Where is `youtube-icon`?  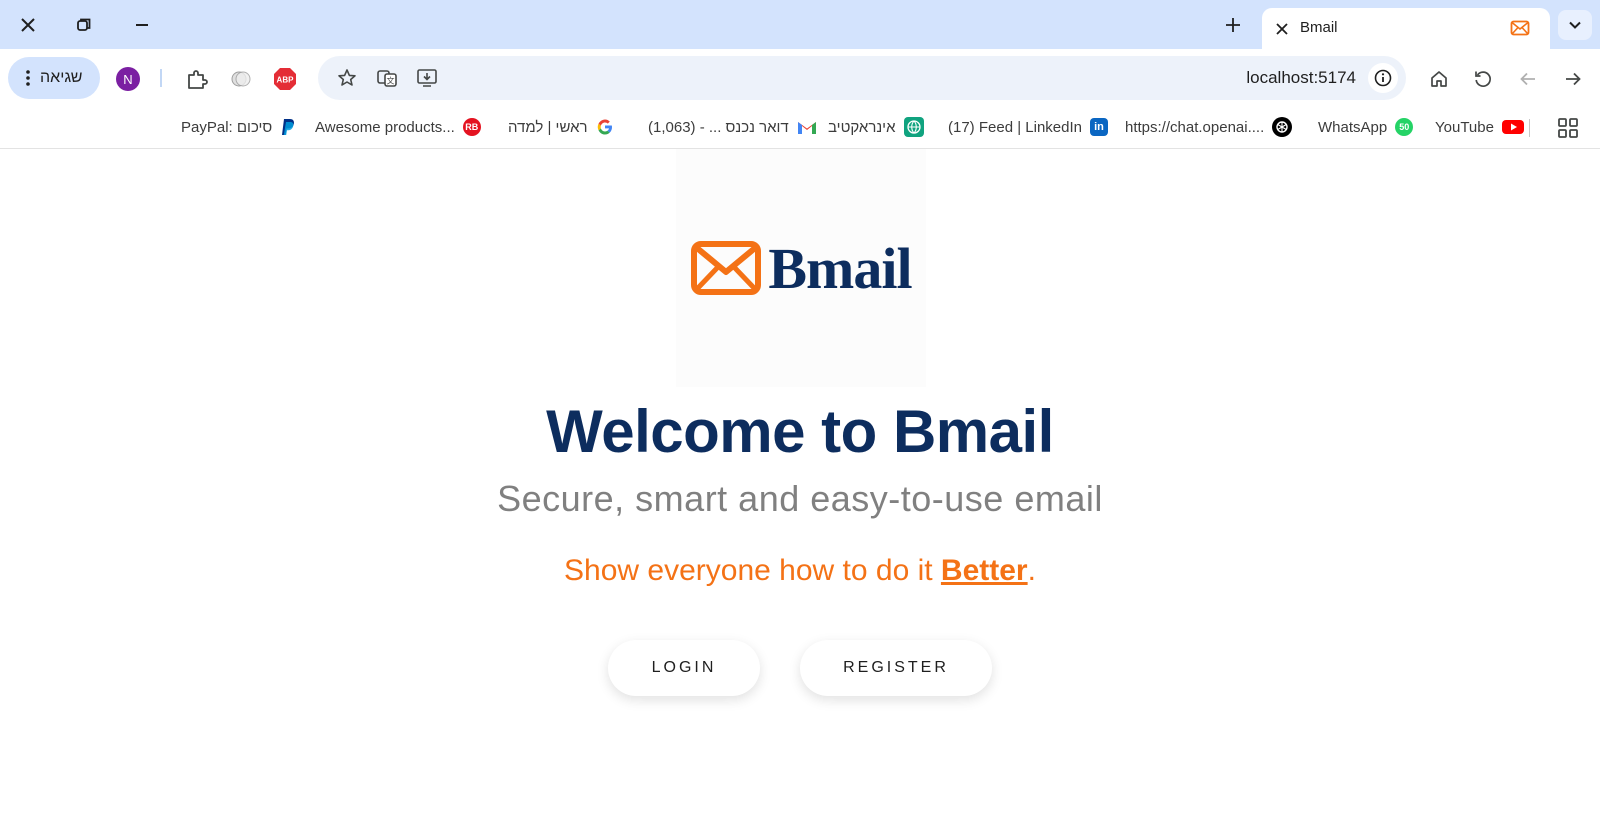 youtube-icon is located at coordinates (1512, 127).